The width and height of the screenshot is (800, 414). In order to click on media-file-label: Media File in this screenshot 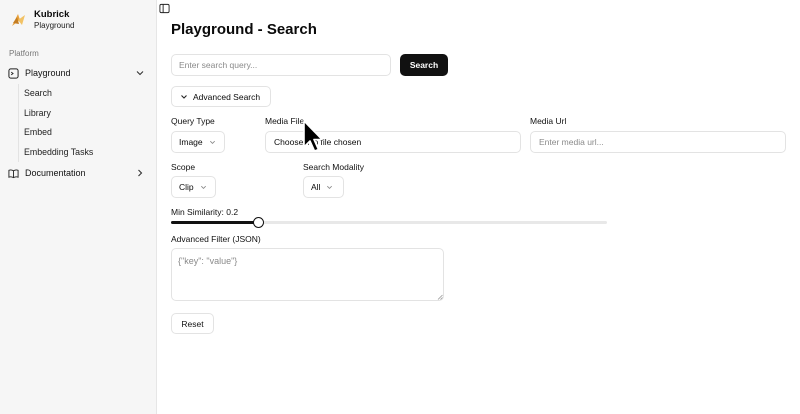, I will do `click(285, 121)`.